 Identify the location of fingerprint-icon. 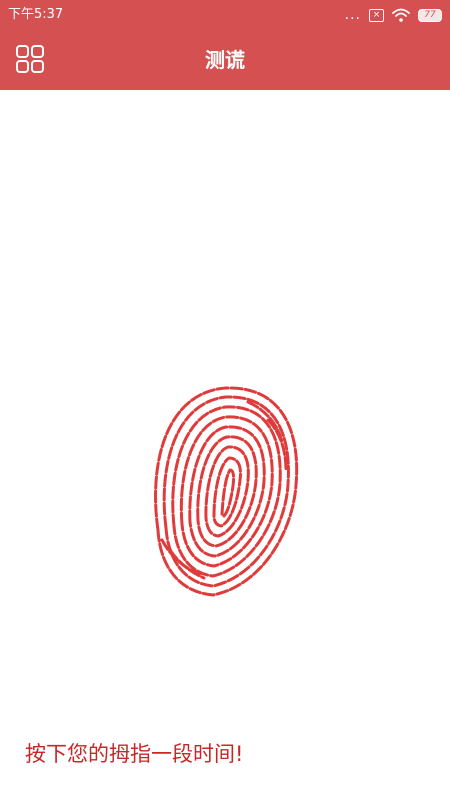
(225, 490).